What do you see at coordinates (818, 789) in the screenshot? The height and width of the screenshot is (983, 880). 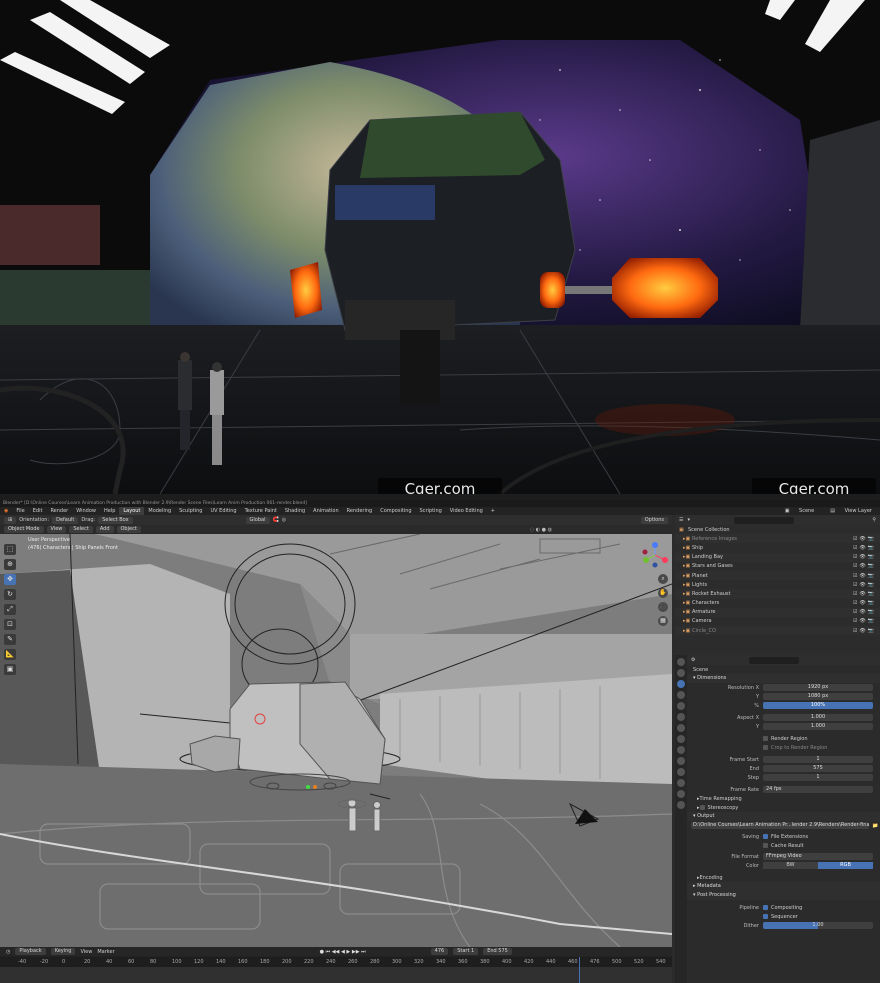 I see `frame-rate-dropdown: 24 fps` at bounding box center [818, 789].